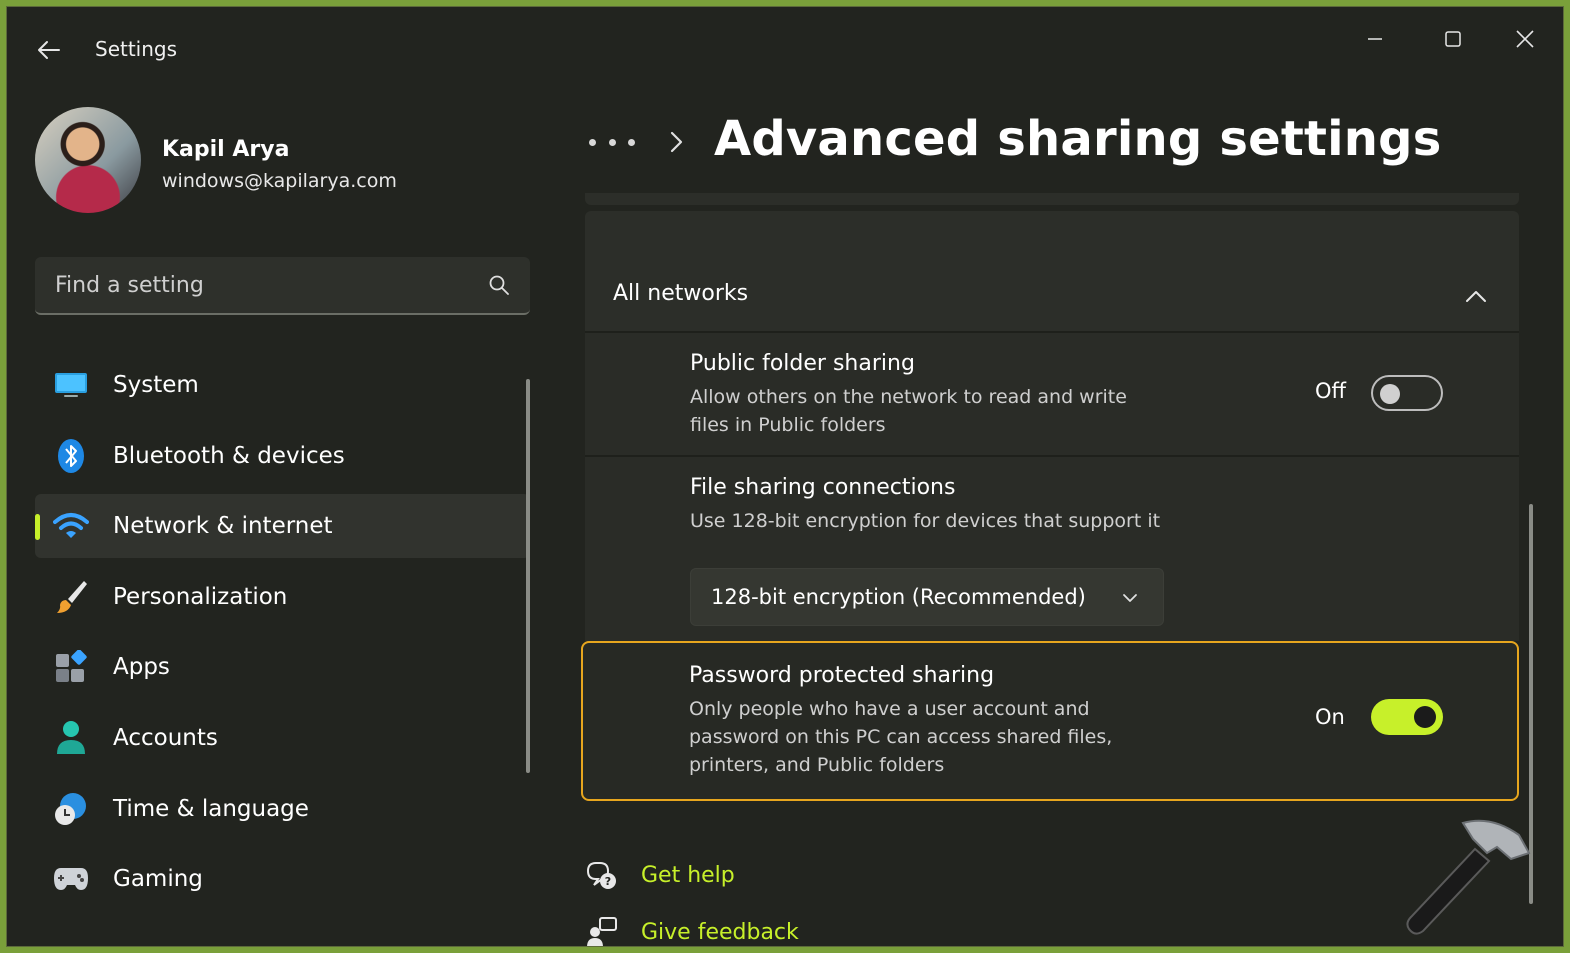  Describe the element at coordinates (602, 875) in the screenshot. I see `help-chat-icon: ?` at that location.